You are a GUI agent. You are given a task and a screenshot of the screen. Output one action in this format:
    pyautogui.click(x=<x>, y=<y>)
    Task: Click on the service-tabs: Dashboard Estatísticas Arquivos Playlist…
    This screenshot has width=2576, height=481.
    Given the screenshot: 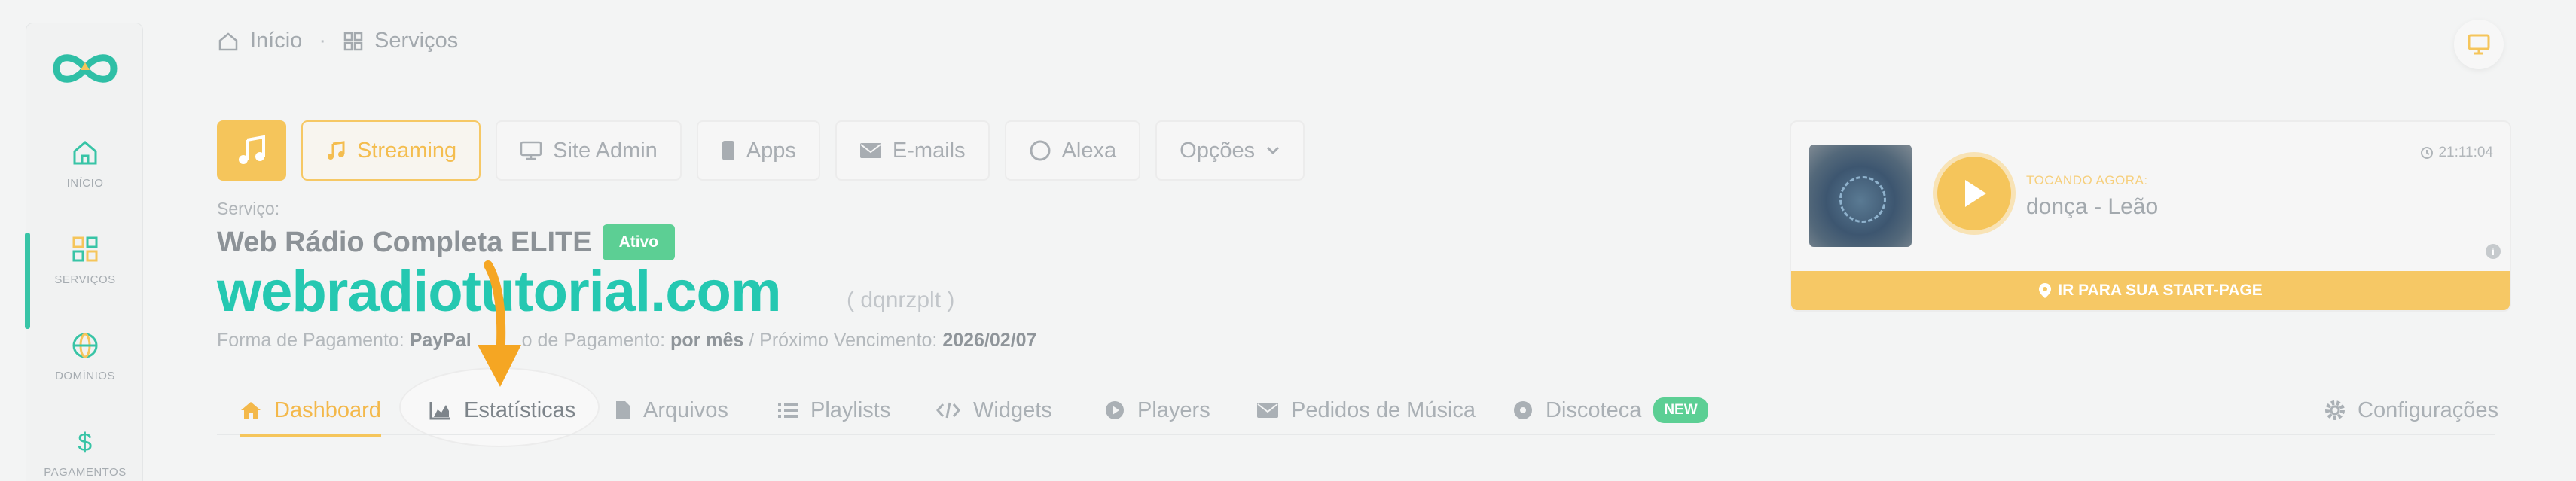 What is the action you would take?
    pyautogui.click(x=1358, y=411)
    